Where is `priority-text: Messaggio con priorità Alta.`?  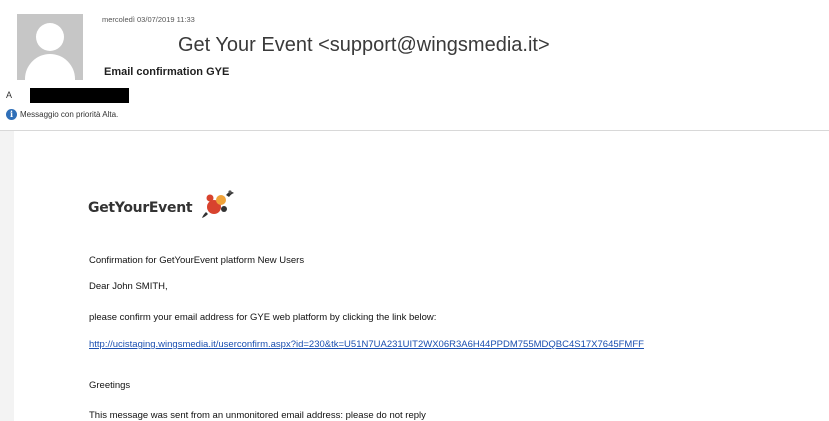
priority-text: Messaggio con priorità Alta. is located at coordinates (69, 114).